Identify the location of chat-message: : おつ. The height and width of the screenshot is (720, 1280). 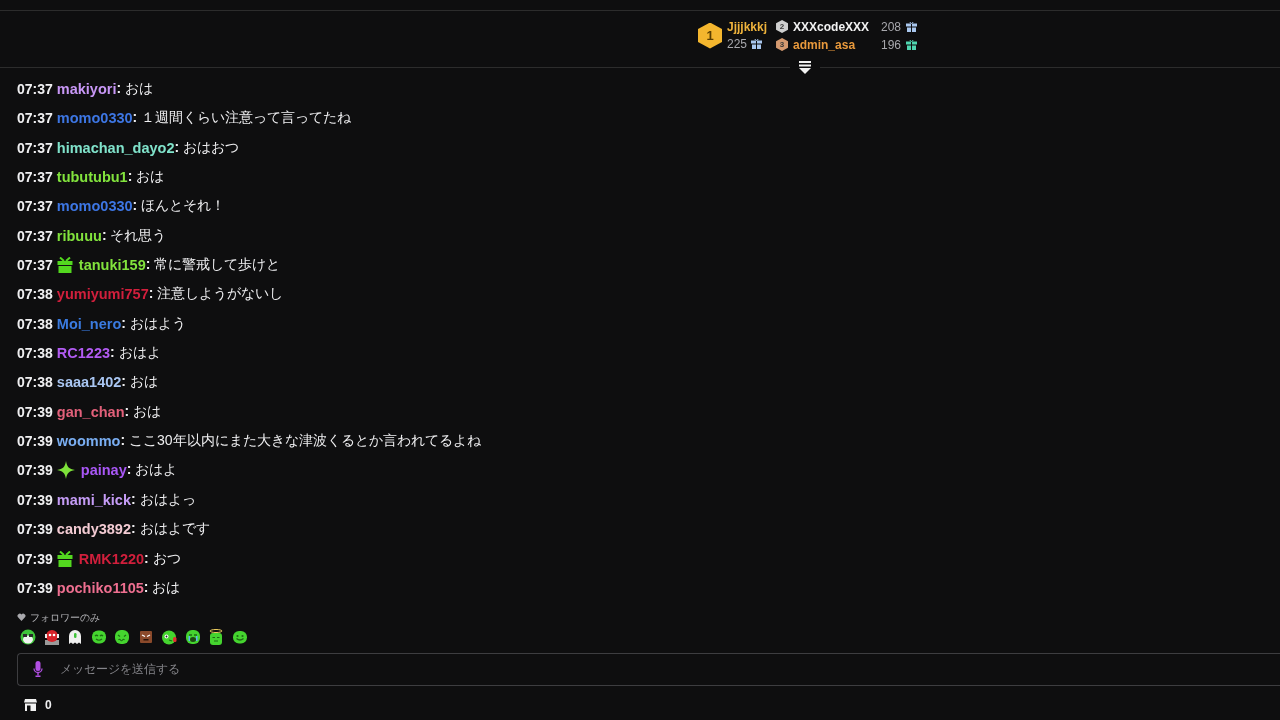
(162, 558).